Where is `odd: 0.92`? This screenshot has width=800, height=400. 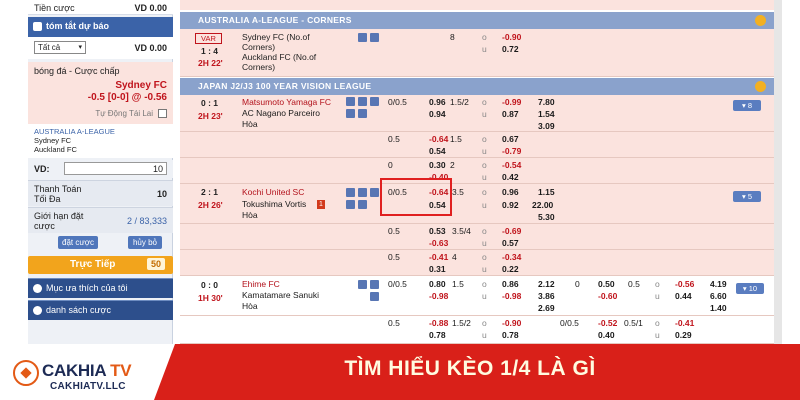 odd: 0.92 is located at coordinates (510, 205).